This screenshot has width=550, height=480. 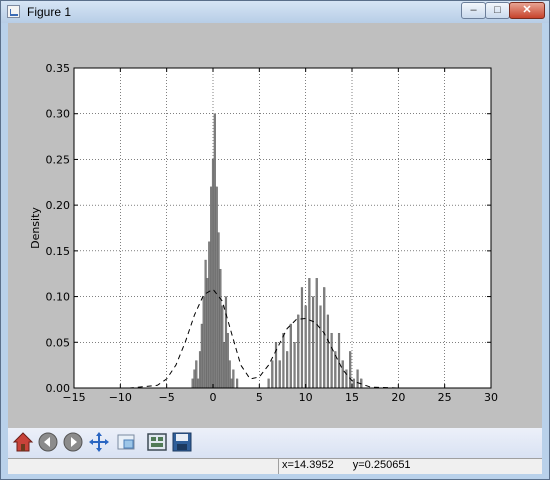 I want to click on maximize-button: □, so click(x=497, y=10).